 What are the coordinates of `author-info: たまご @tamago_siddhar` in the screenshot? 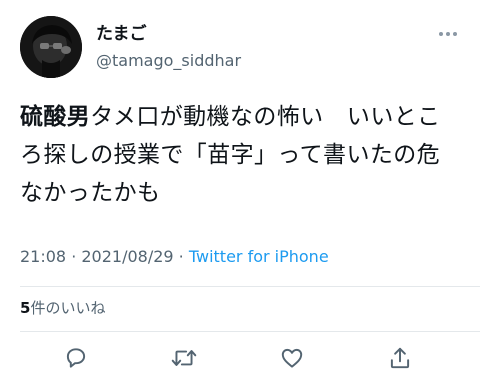 It's located at (168, 48).